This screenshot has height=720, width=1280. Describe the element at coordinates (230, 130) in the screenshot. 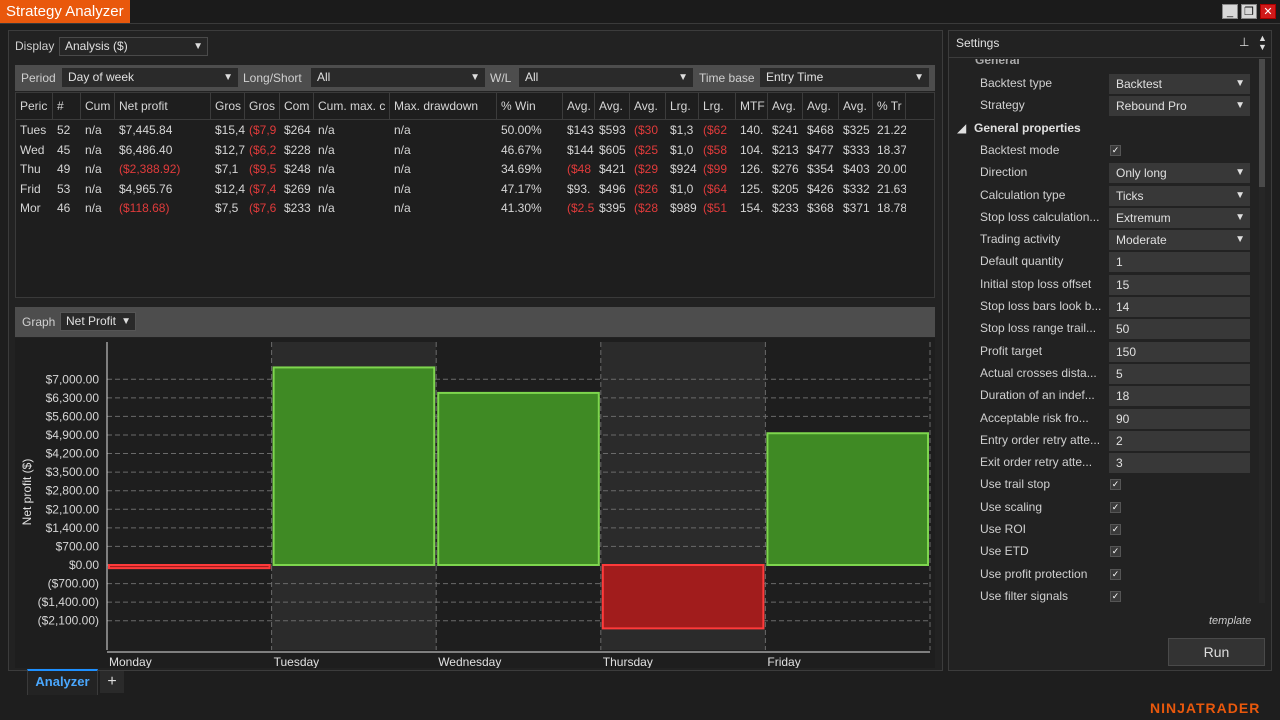

I see `table-cell: $15,4` at that location.